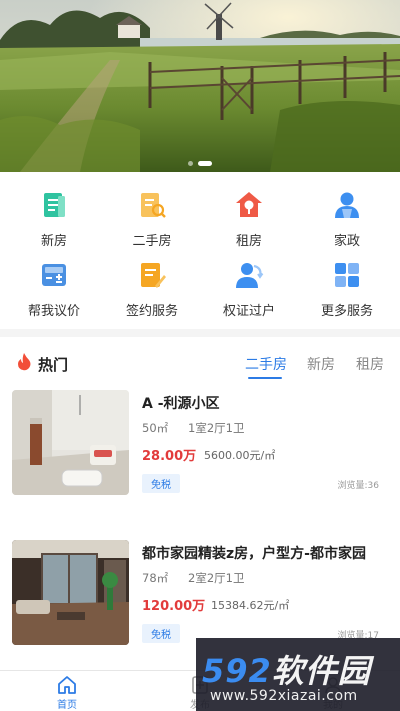  I want to click on service-label: 帮我议价, so click(53, 311).